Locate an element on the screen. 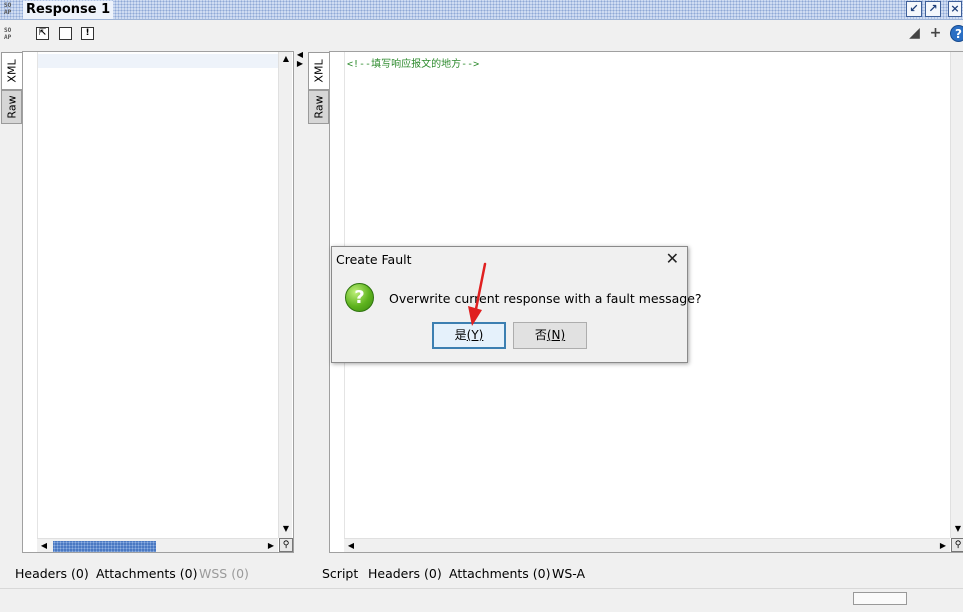 The image size is (963, 612). left-vertical-scrollbar: ▲ ▼ is located at coordinates (285, 295).